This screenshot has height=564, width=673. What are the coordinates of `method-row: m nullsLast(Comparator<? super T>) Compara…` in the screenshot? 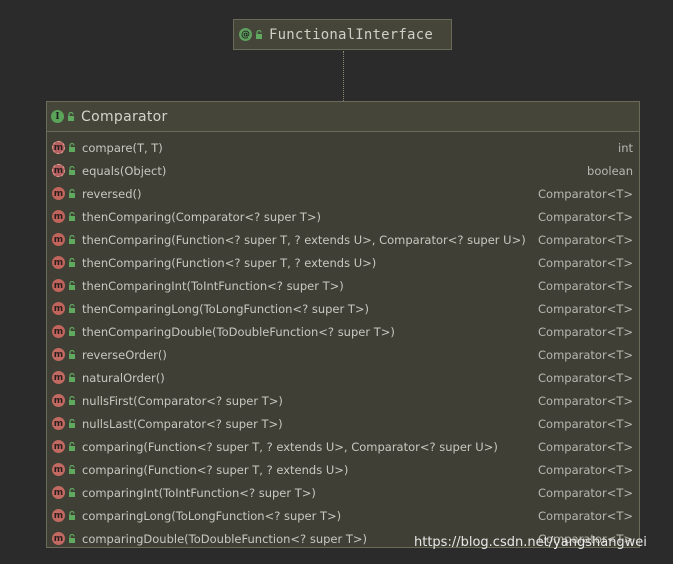 It's located at (343, 423).